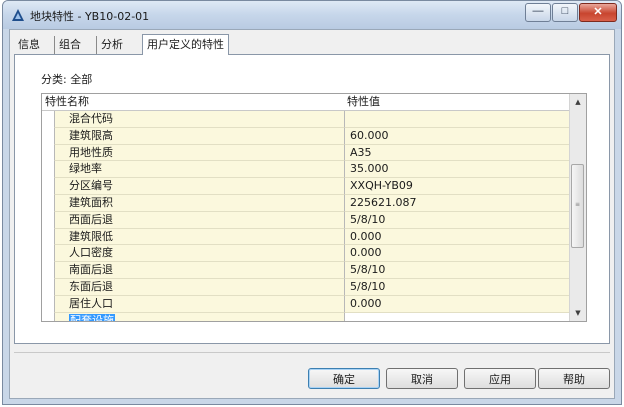  I want to click on title-bar: 地块特性 - YB10-02-01 — □ ✕, so click(312, 15).